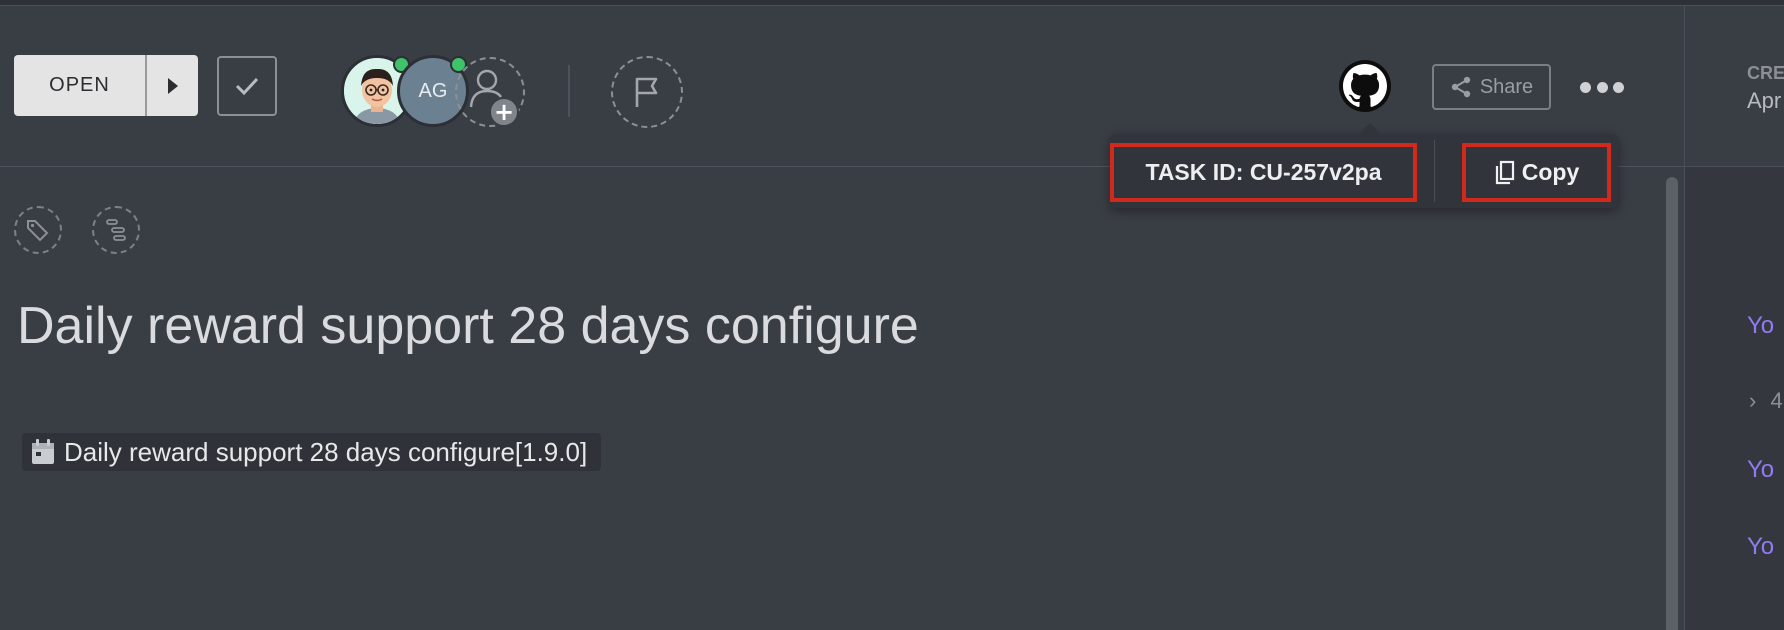 The width and height of the screenshot is (1784, 630). I want to click on activity-panel-header, so click(1734, 86).